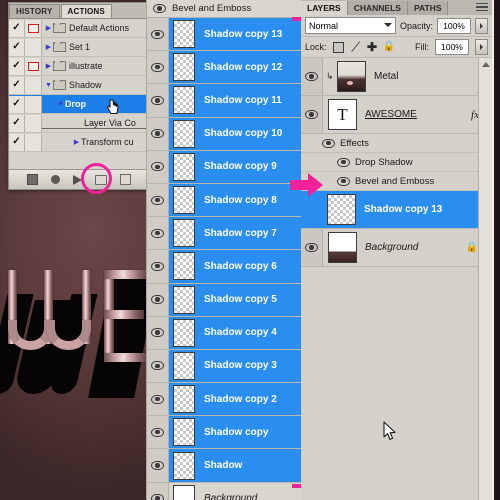  What do you see at coordinates (100, 179) in the screenshot?
I see `folder-icon` at bounding box center [100, 179].